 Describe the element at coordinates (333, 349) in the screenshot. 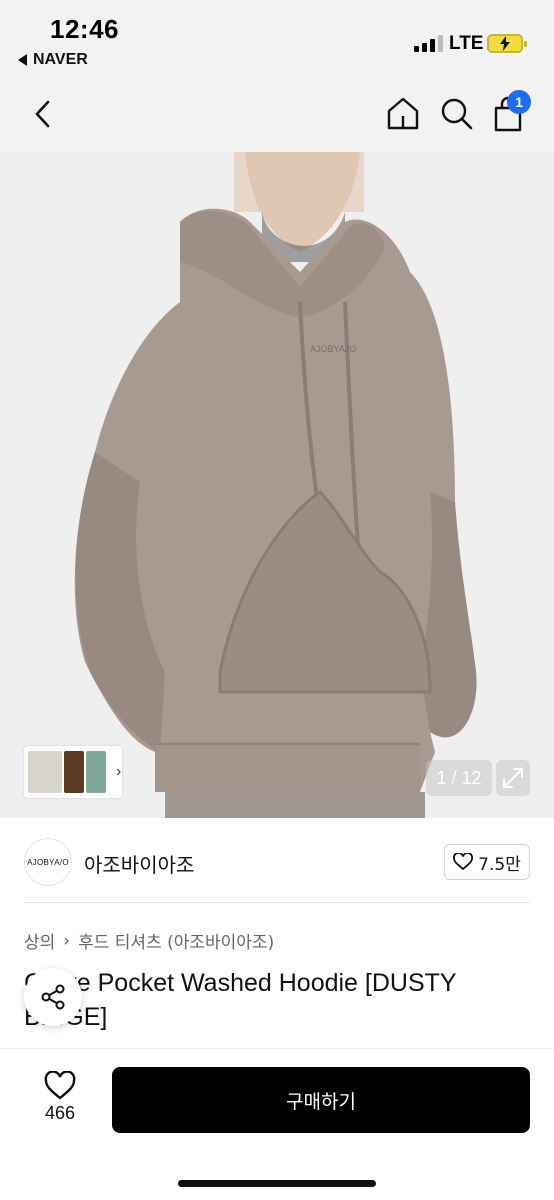

I see `svg-text: AJOBYAJO` at that location.